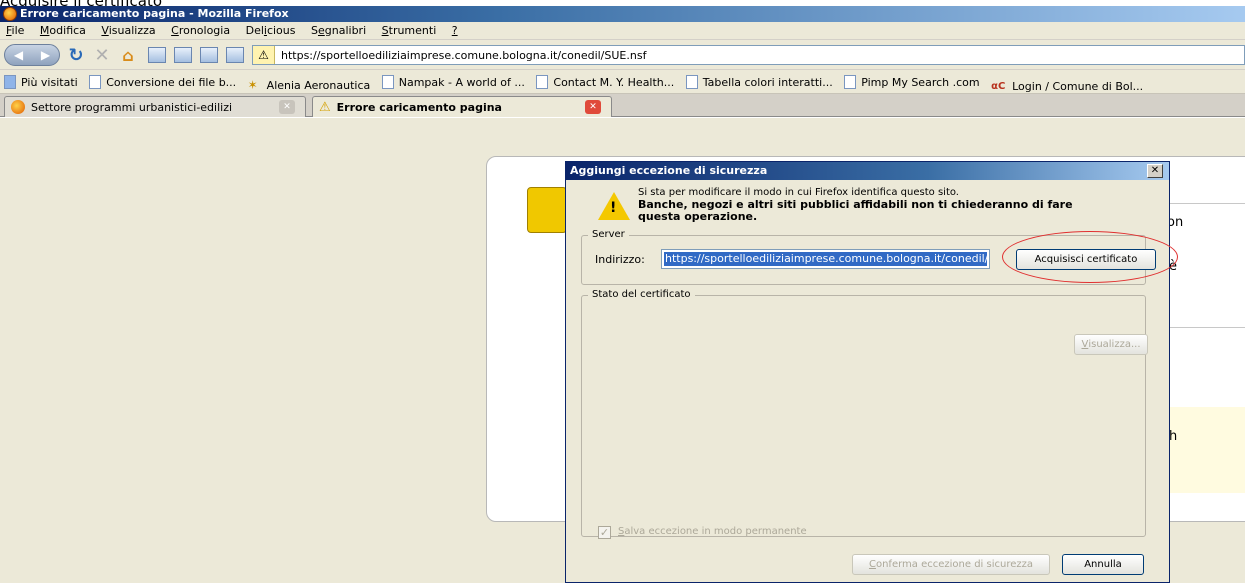  Describe the element at coordinates (1155, 171) in the screenshot. I see `close-icon: ✕` at that location.